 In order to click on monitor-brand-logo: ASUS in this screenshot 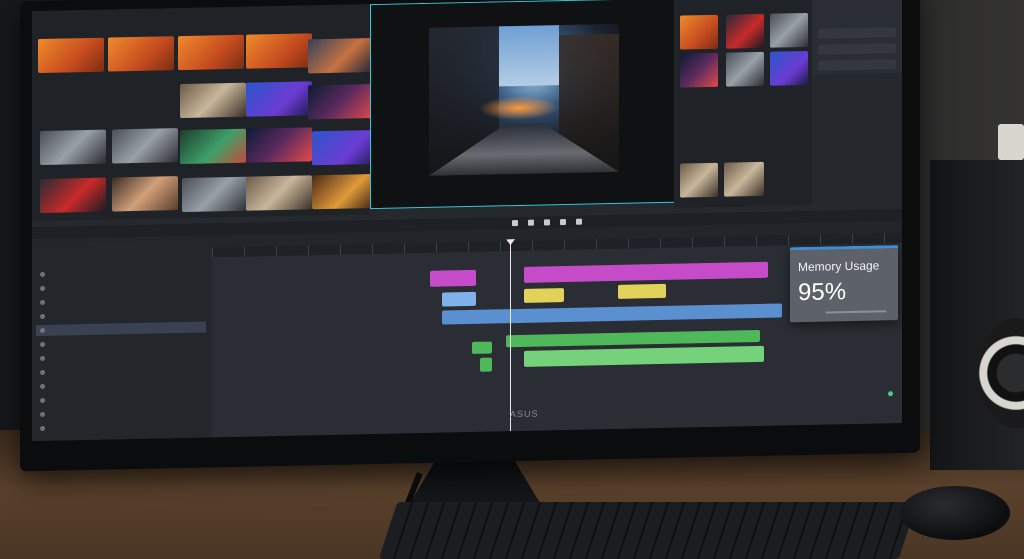, I will do `click(524, 414)`.